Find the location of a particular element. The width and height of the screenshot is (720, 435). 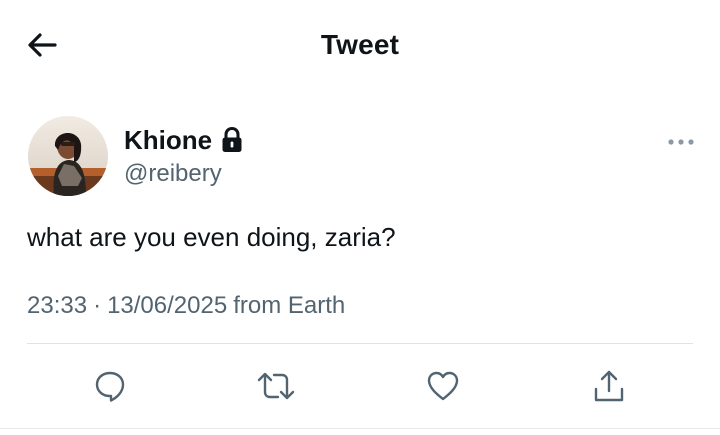

tweet-metadata: 23:33 · 13/06/2025 from Earth is located at coordinates (186, 306).